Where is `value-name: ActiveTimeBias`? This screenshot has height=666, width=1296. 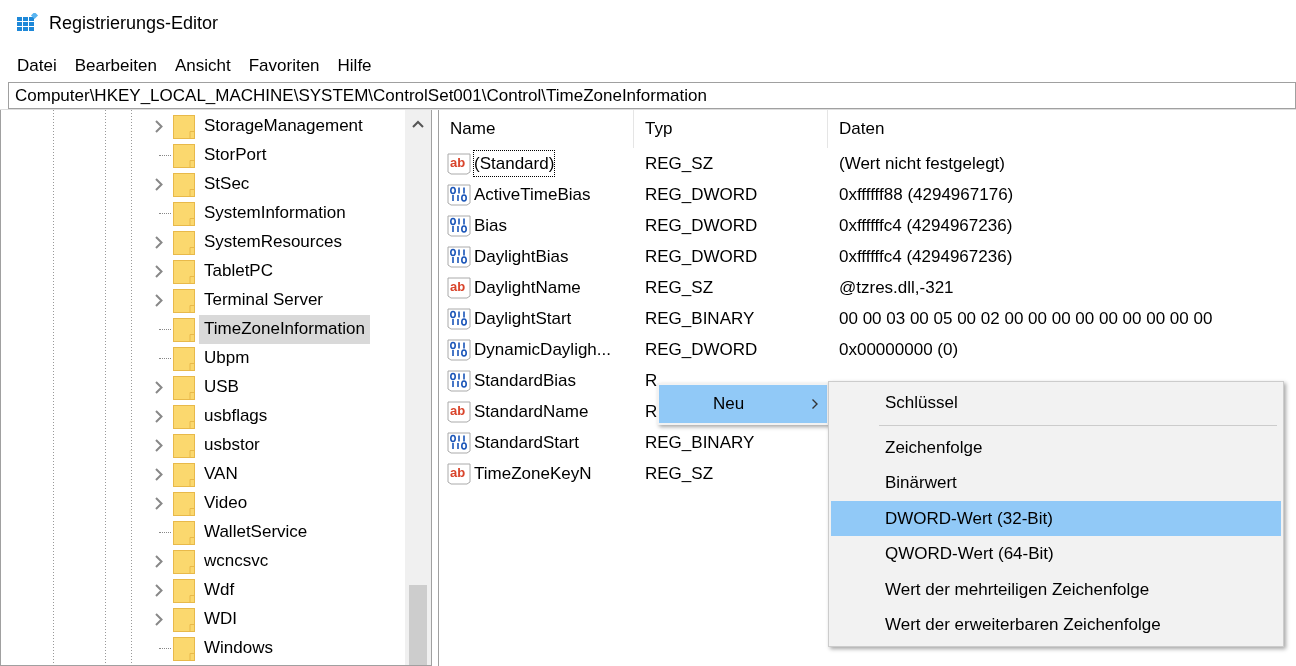
value-name: ActiveTimeBias is located at coordinates (532, 194).